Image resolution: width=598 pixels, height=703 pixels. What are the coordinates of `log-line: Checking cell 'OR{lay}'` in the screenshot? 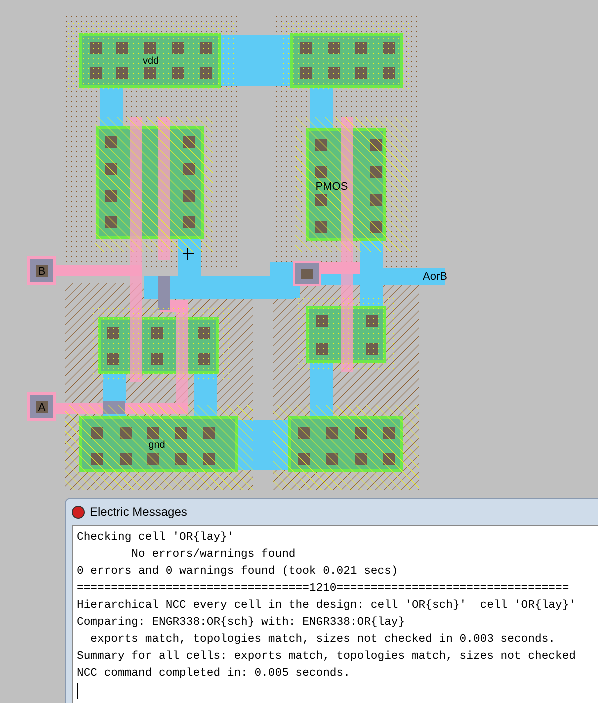 It's located at (156, 538).